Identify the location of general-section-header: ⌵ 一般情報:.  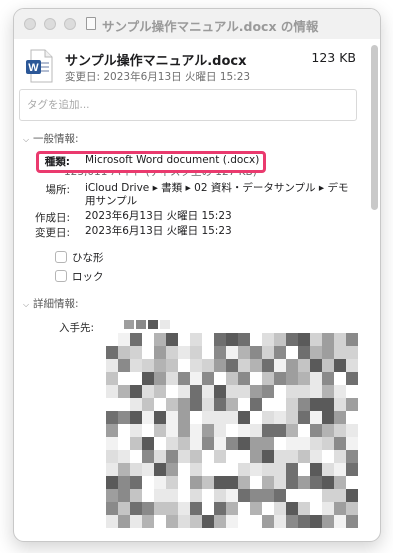
(51, 138).